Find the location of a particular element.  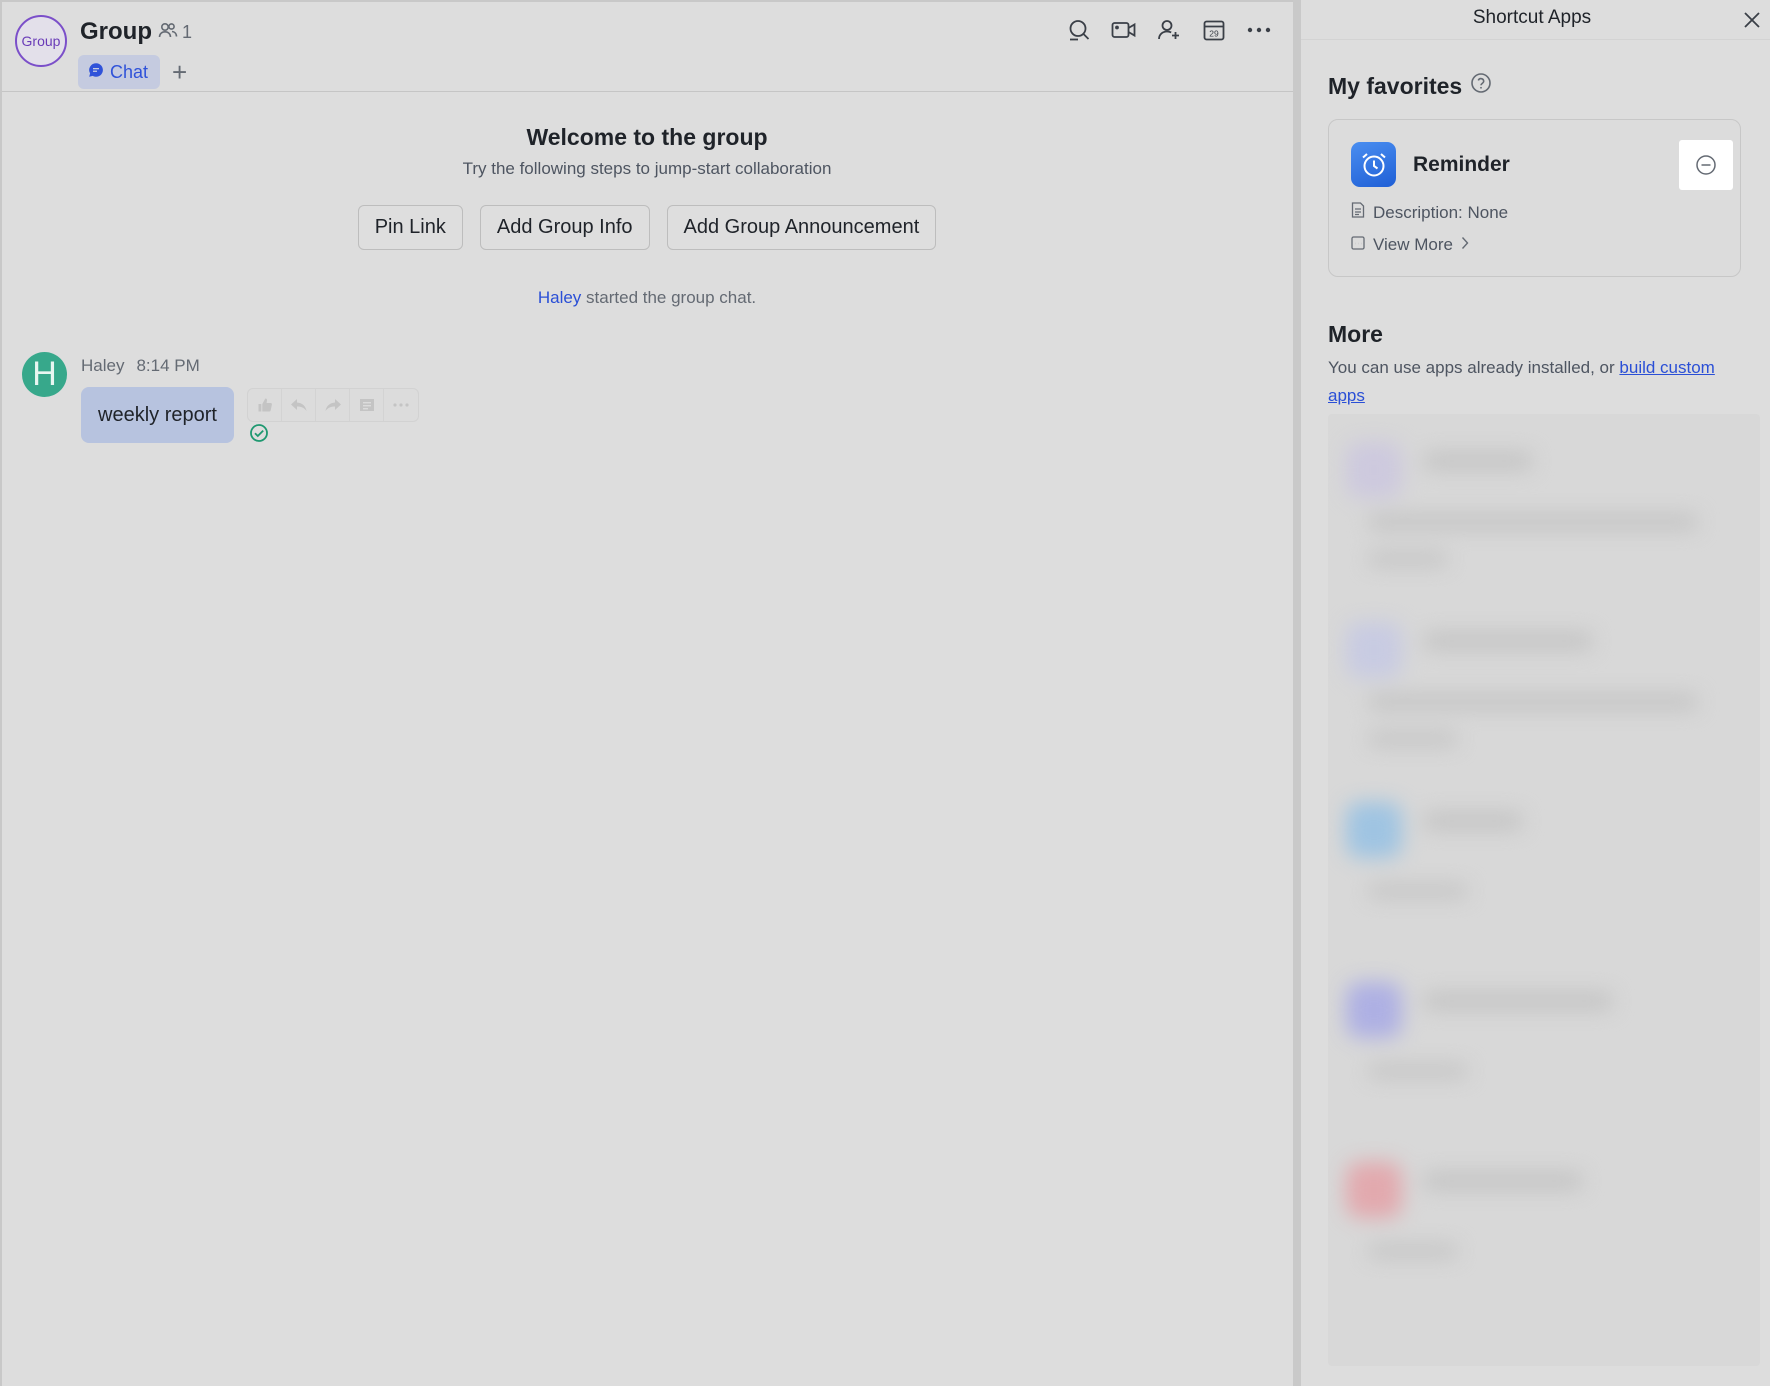

forward-icon is located at coordinates (333, 405).